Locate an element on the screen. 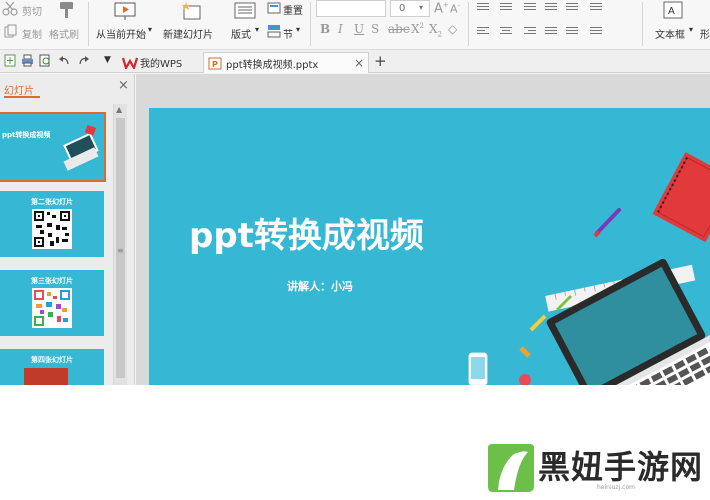 This screenshot has width=710, height=500. svg-text: P is located at coordinates (215, 64).